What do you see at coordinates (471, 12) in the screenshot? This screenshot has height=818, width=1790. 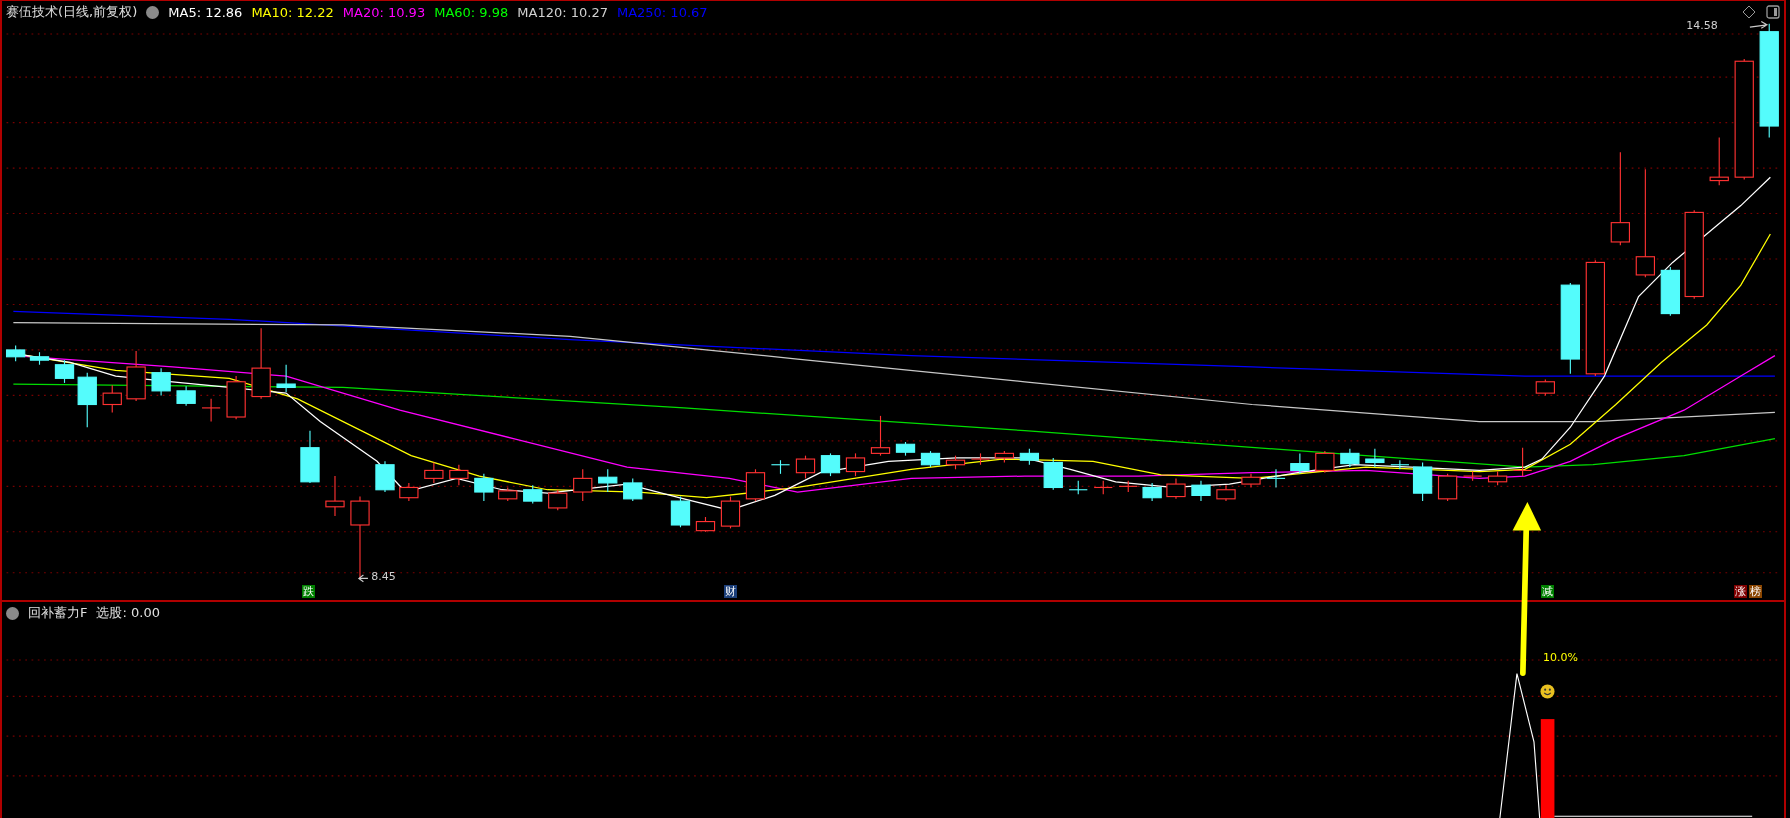 I see `indicator-value: MA60: 9.98` at bounding box center [471, 12].